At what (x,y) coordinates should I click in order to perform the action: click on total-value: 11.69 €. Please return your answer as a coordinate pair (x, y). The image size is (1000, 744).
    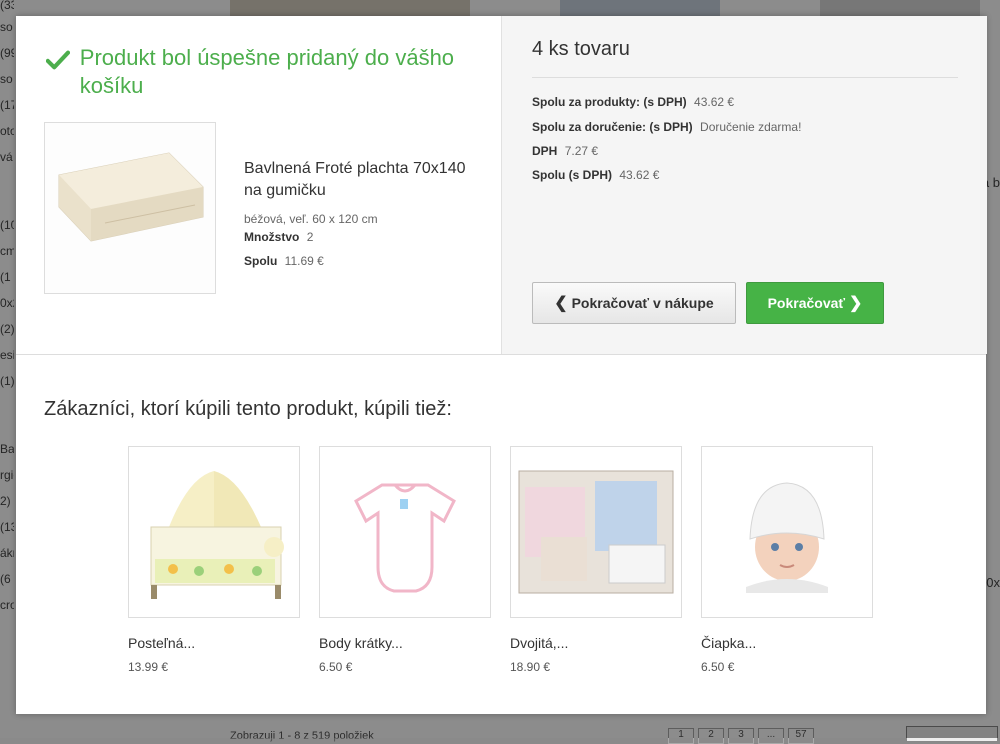
    Looking at the image, I should click on (304, 261).